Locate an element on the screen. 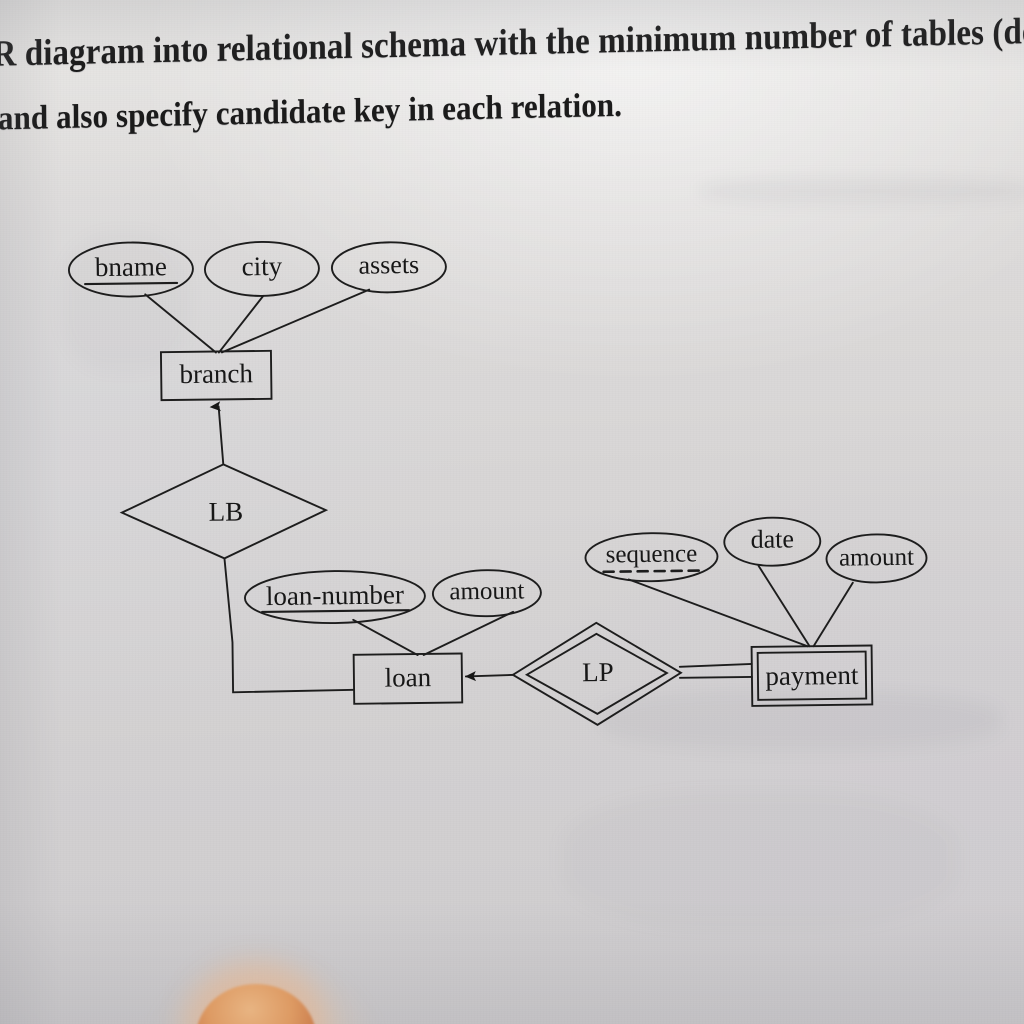  attribute-assets-label: assets is located at coordinates (388, 265).